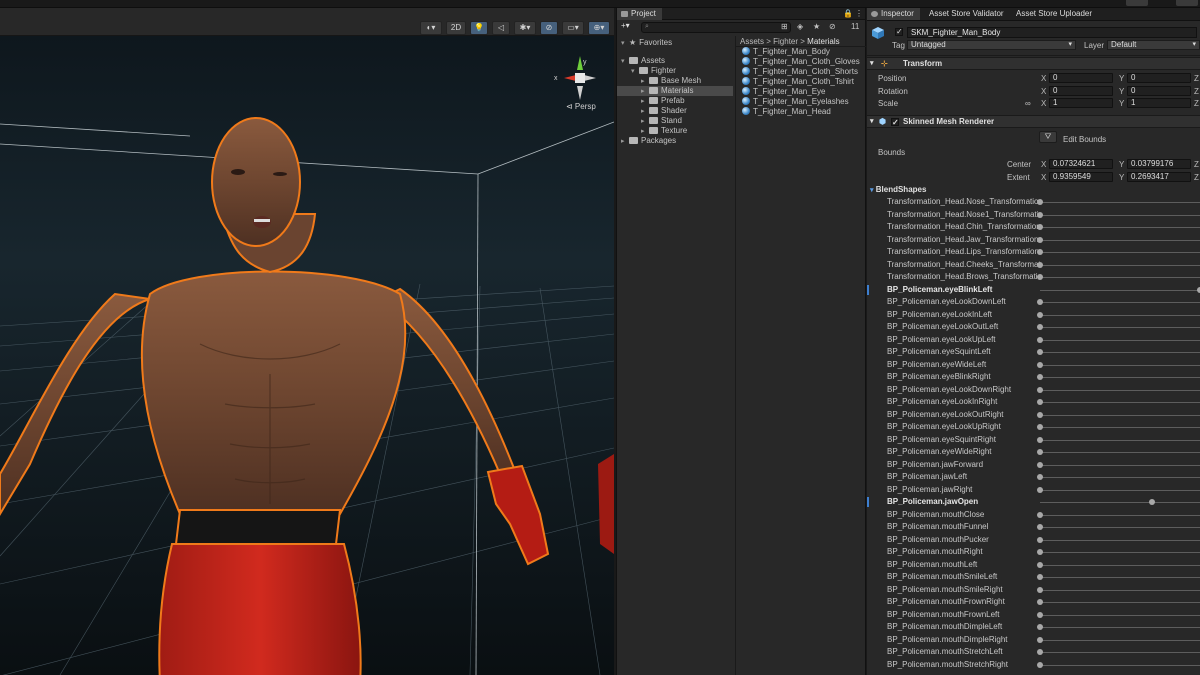 The image size is (1200, 675). Describe the element at coordinates (675, 121) in the screenshot. I see `tree-item: ▸ Stand` at that location.